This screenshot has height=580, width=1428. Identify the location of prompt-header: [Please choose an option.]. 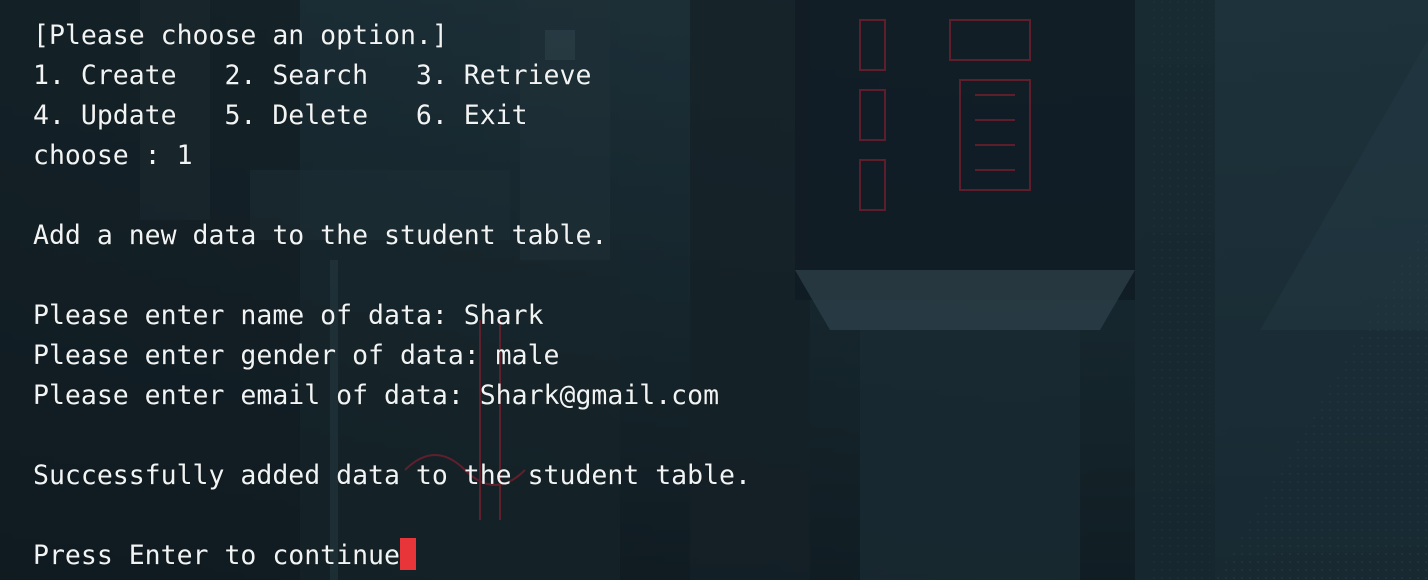
(240, 35).